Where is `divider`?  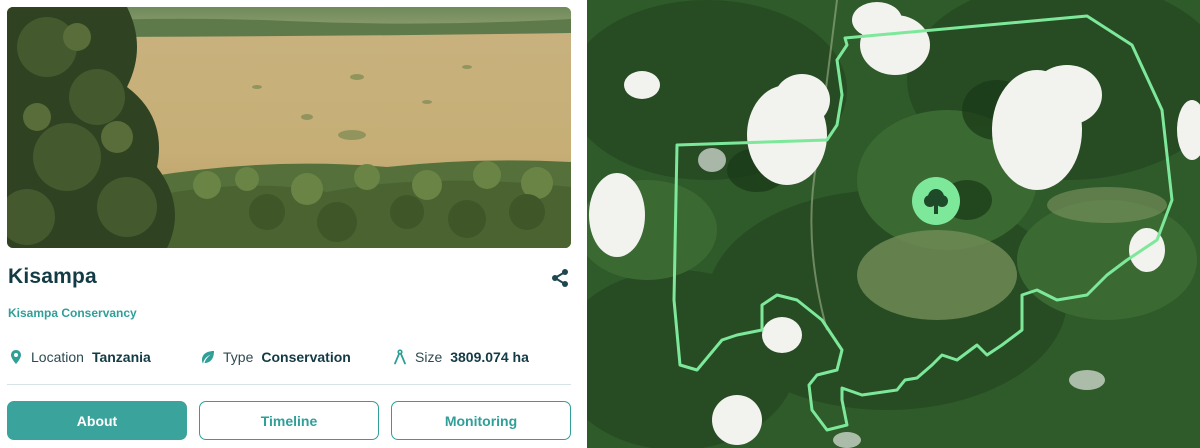 divider is located at coordinates (289, 384).